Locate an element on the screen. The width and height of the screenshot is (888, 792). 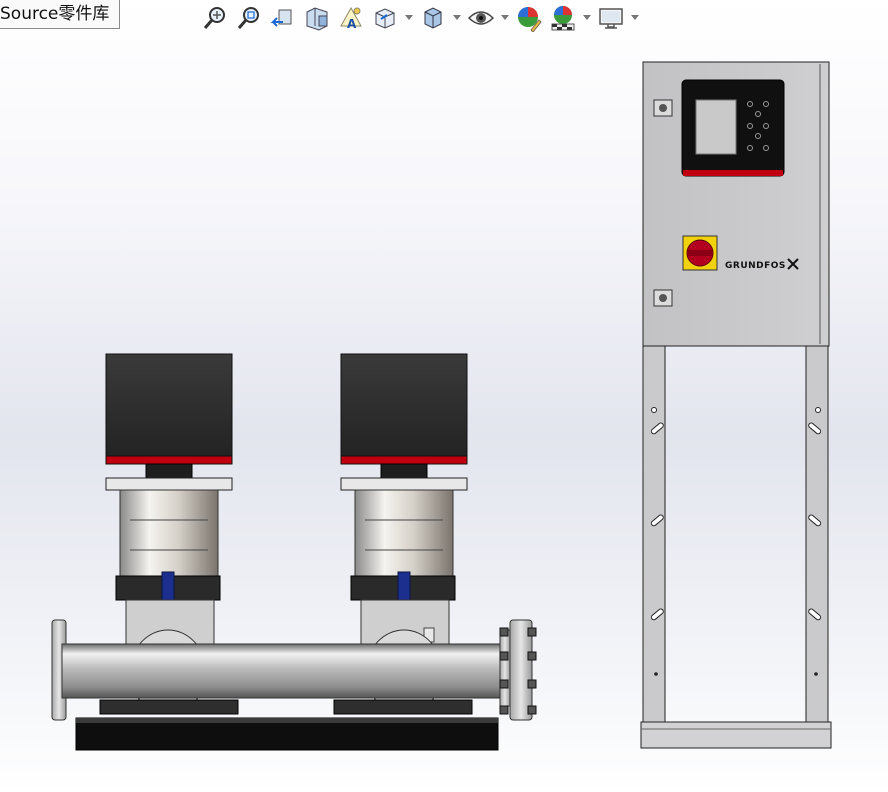
design-library-tab: Source零件库 is located at coordinates (60, 14).